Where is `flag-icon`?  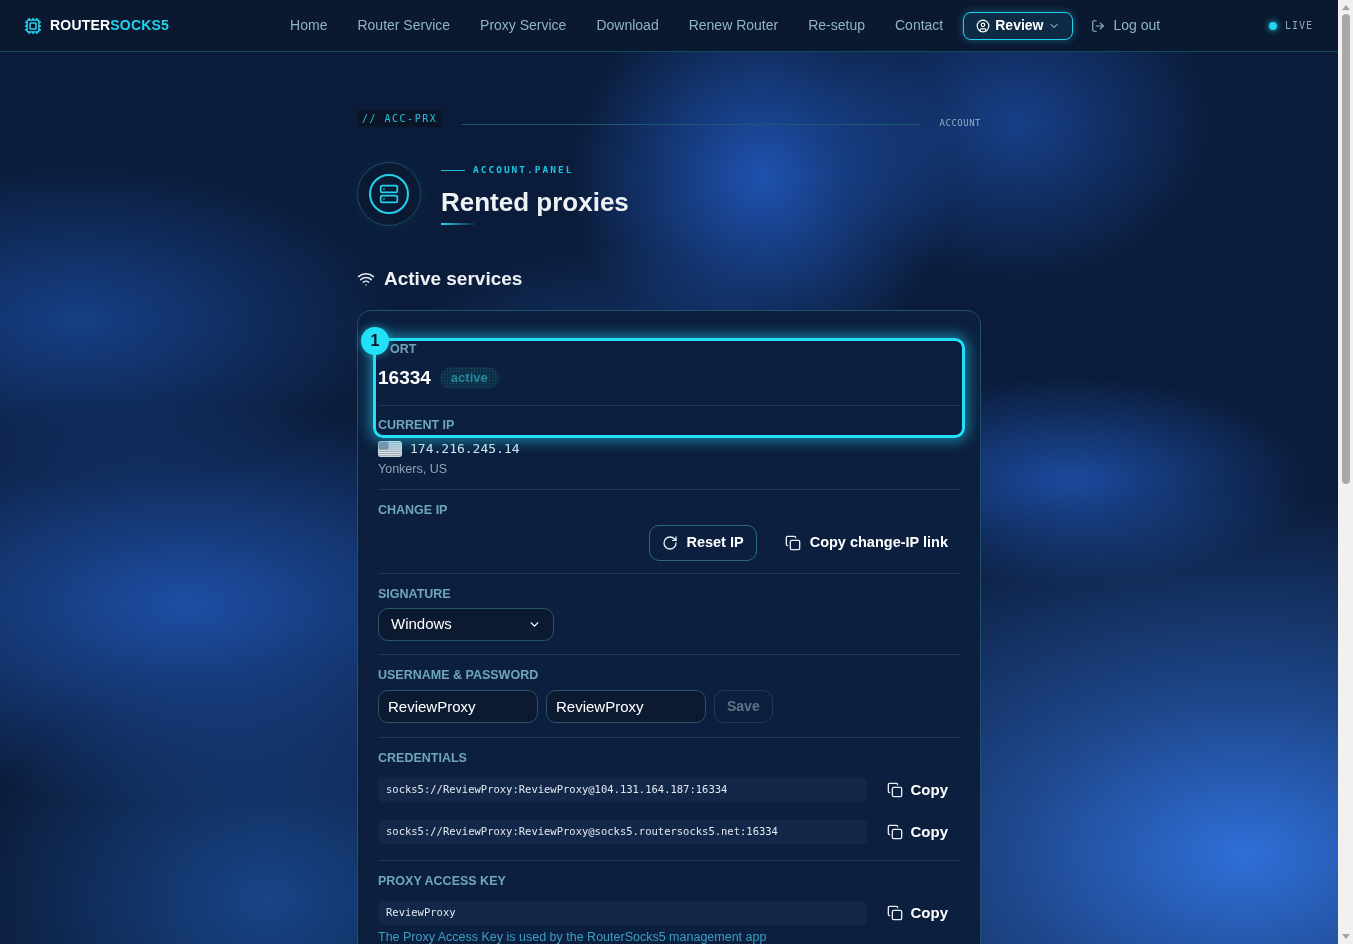 flag-icon is located at coordinates (390, 449).